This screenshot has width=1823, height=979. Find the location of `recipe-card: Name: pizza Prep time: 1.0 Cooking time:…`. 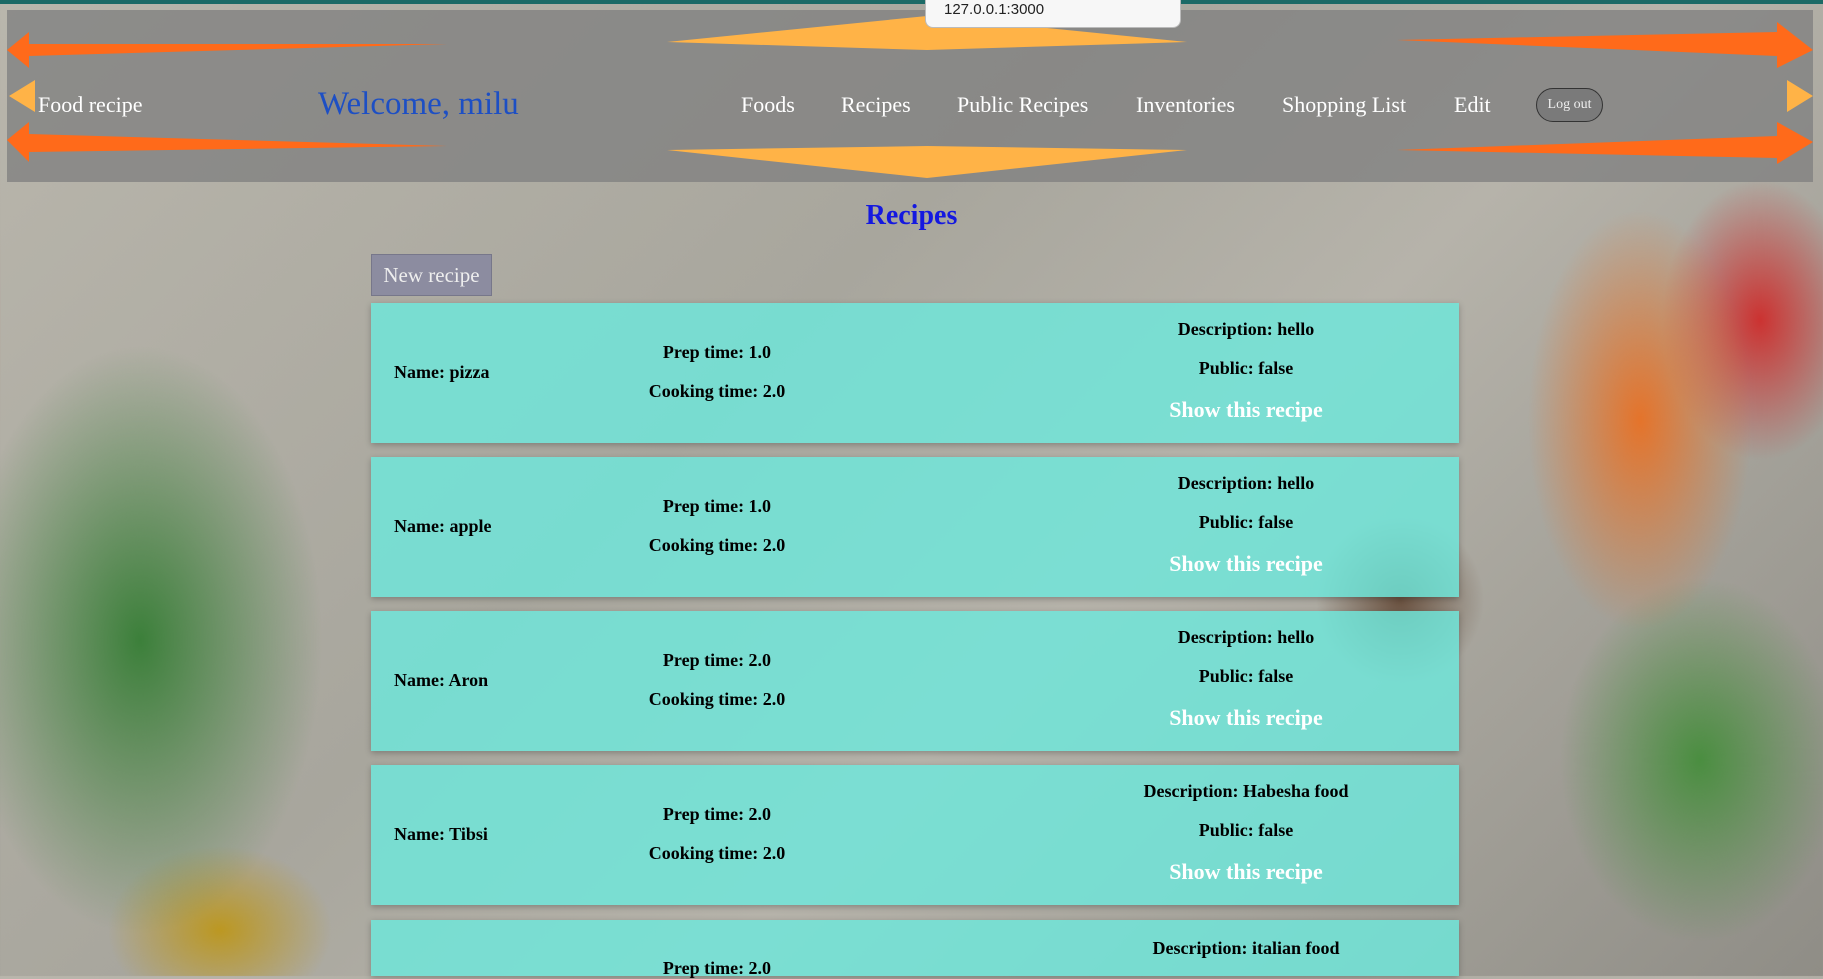

recipe-card: Name: pizza Prep time: 1.0 Cooking time:… is located at coordinates (915, 373).